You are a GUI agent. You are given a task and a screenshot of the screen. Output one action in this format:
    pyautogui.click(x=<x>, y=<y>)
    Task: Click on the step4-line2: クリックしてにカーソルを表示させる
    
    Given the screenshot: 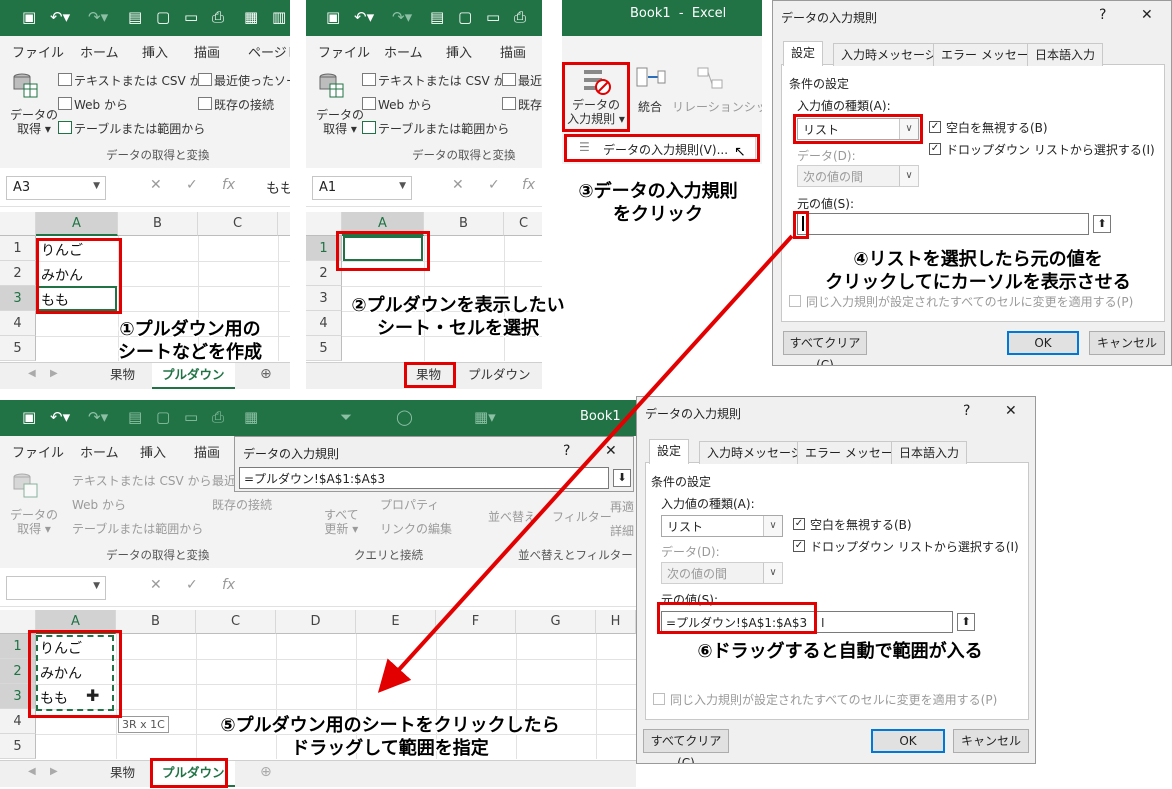 What is the action you would take?
    pyautogui.click(x=978, y=282)
    